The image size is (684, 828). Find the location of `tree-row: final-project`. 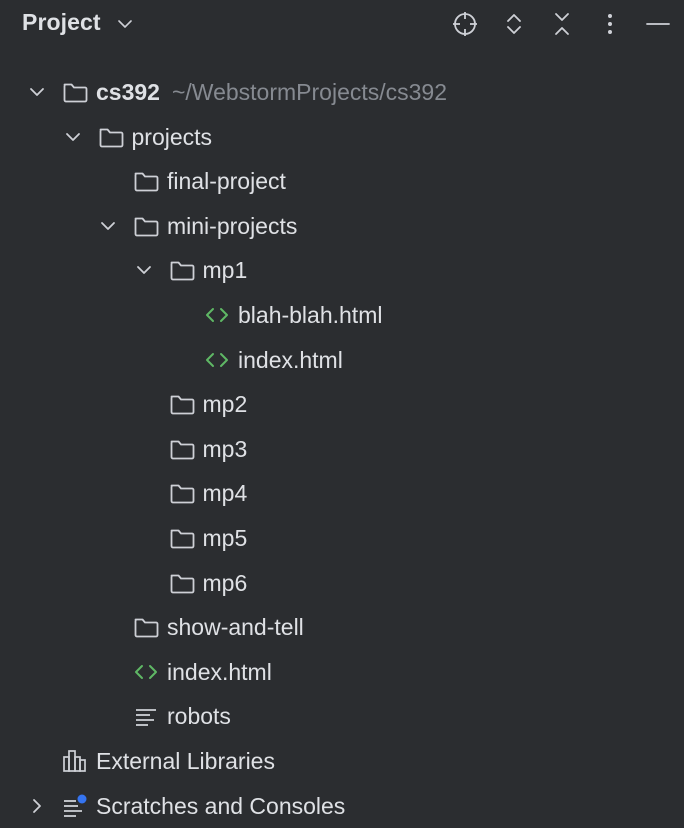

tree-row: final-project is located at coordinates (342, 181).